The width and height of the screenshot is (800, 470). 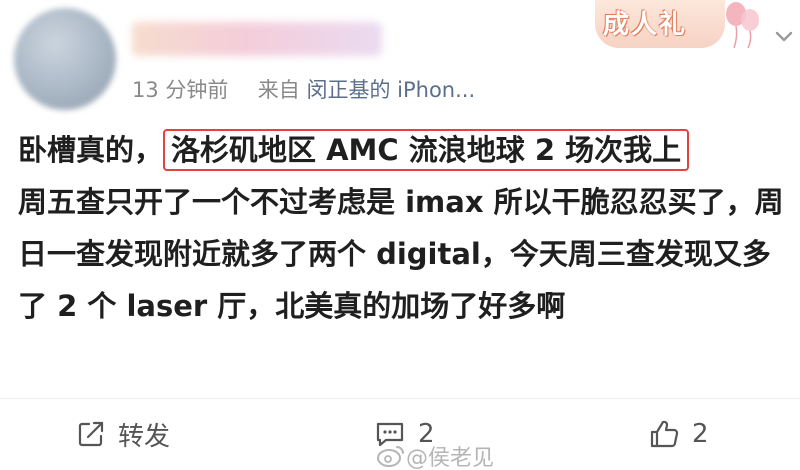 What do you see at coordinates (645, 25) in the screenshot?
I see `badge-text: 成人礼` at bounding box center [645, 25].